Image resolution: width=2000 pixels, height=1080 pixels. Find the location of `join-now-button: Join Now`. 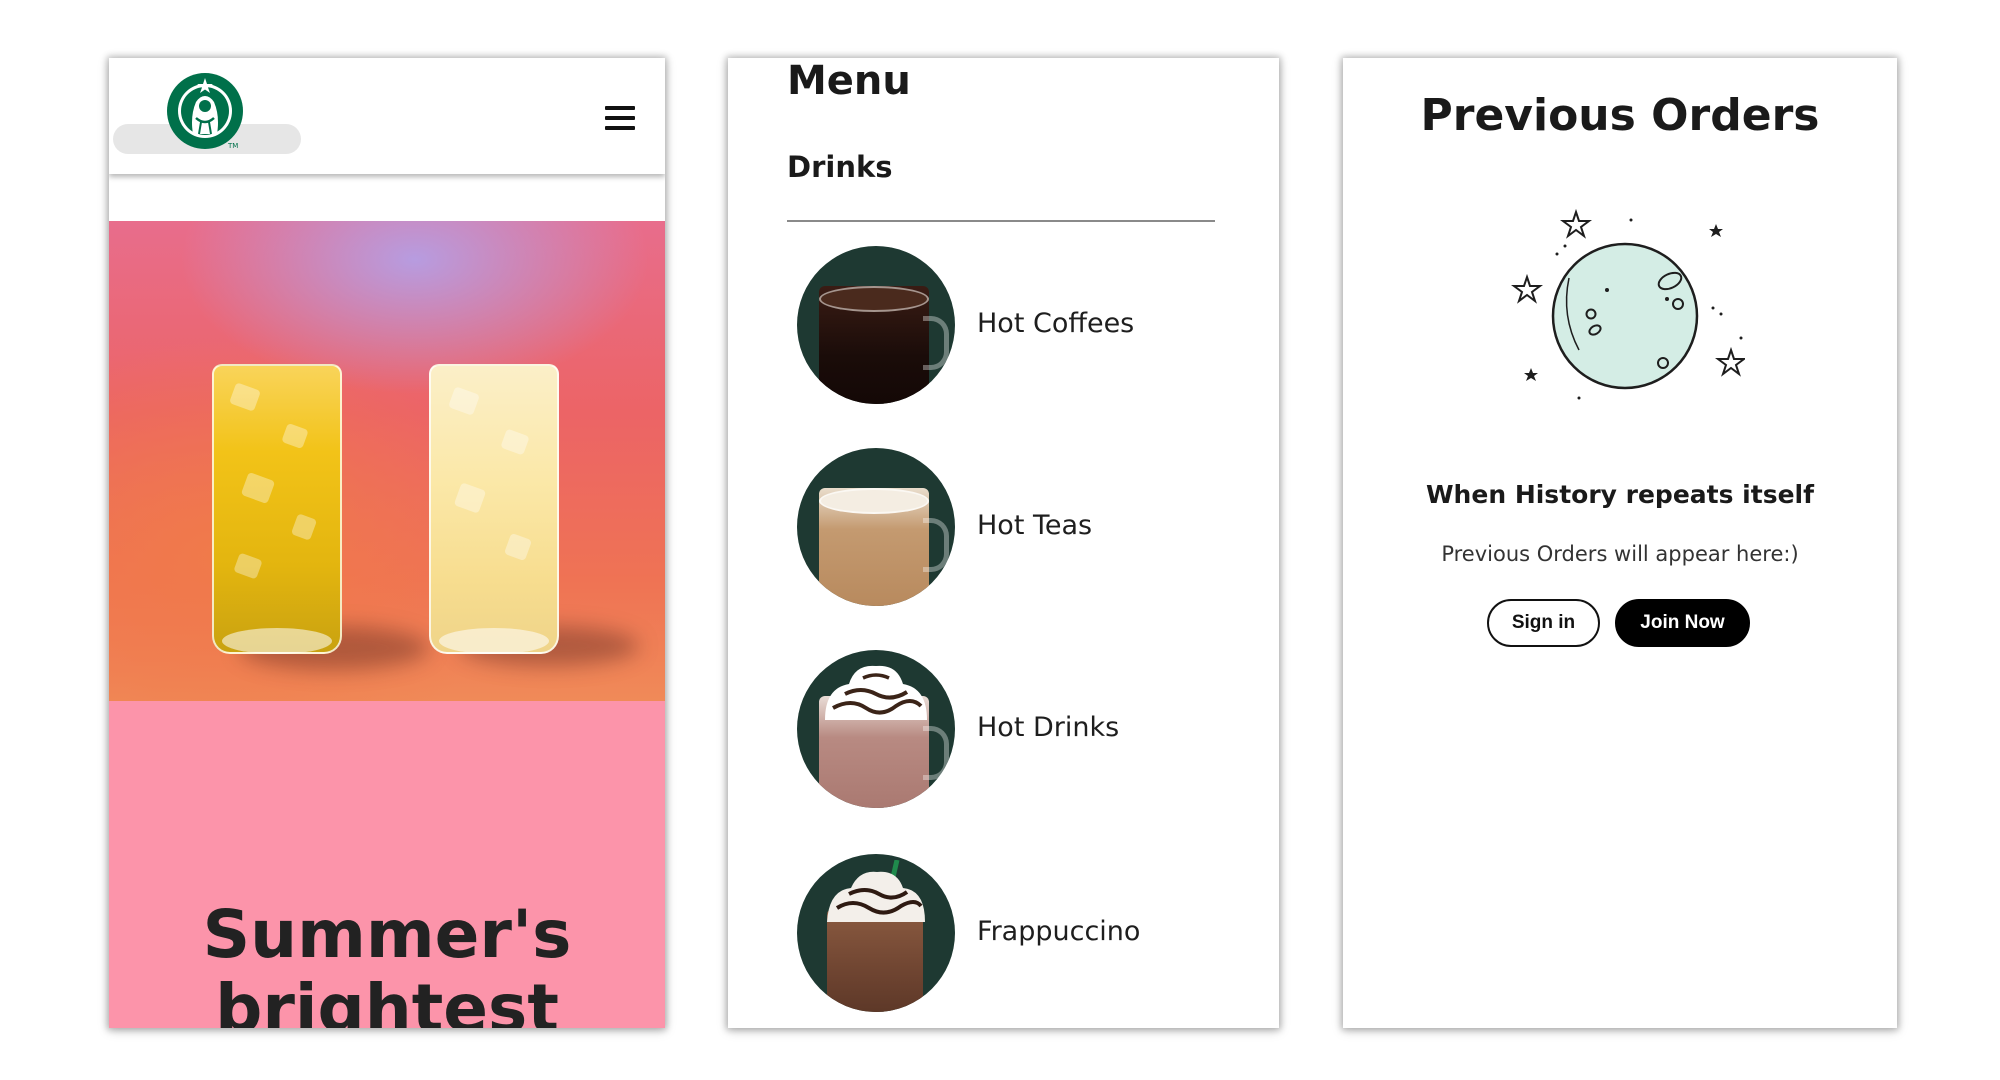

join-now-button: Join Now is located at coordinates (1682, 623).